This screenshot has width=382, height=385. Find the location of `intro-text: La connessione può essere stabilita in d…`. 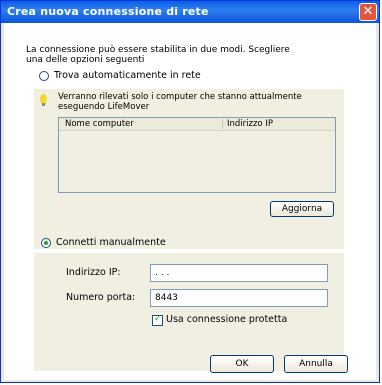

intro-text: La connessione può essere stabilita in d… is located at coordinates (158, 55).